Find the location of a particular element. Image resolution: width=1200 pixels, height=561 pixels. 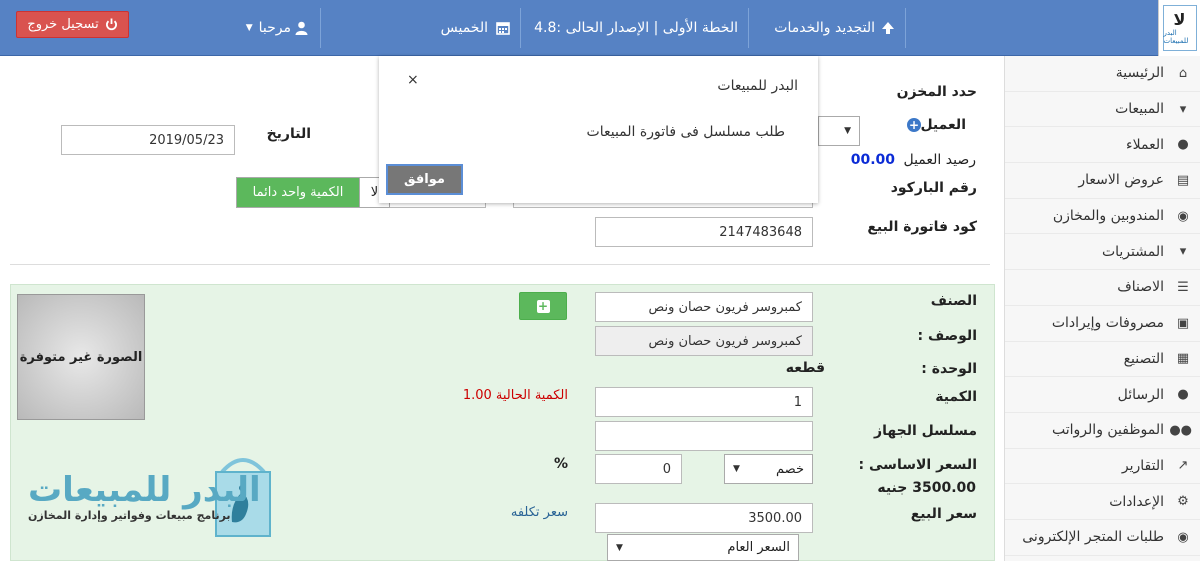

logout-label: تسجيل خروج is located at coordinates (63, 24).